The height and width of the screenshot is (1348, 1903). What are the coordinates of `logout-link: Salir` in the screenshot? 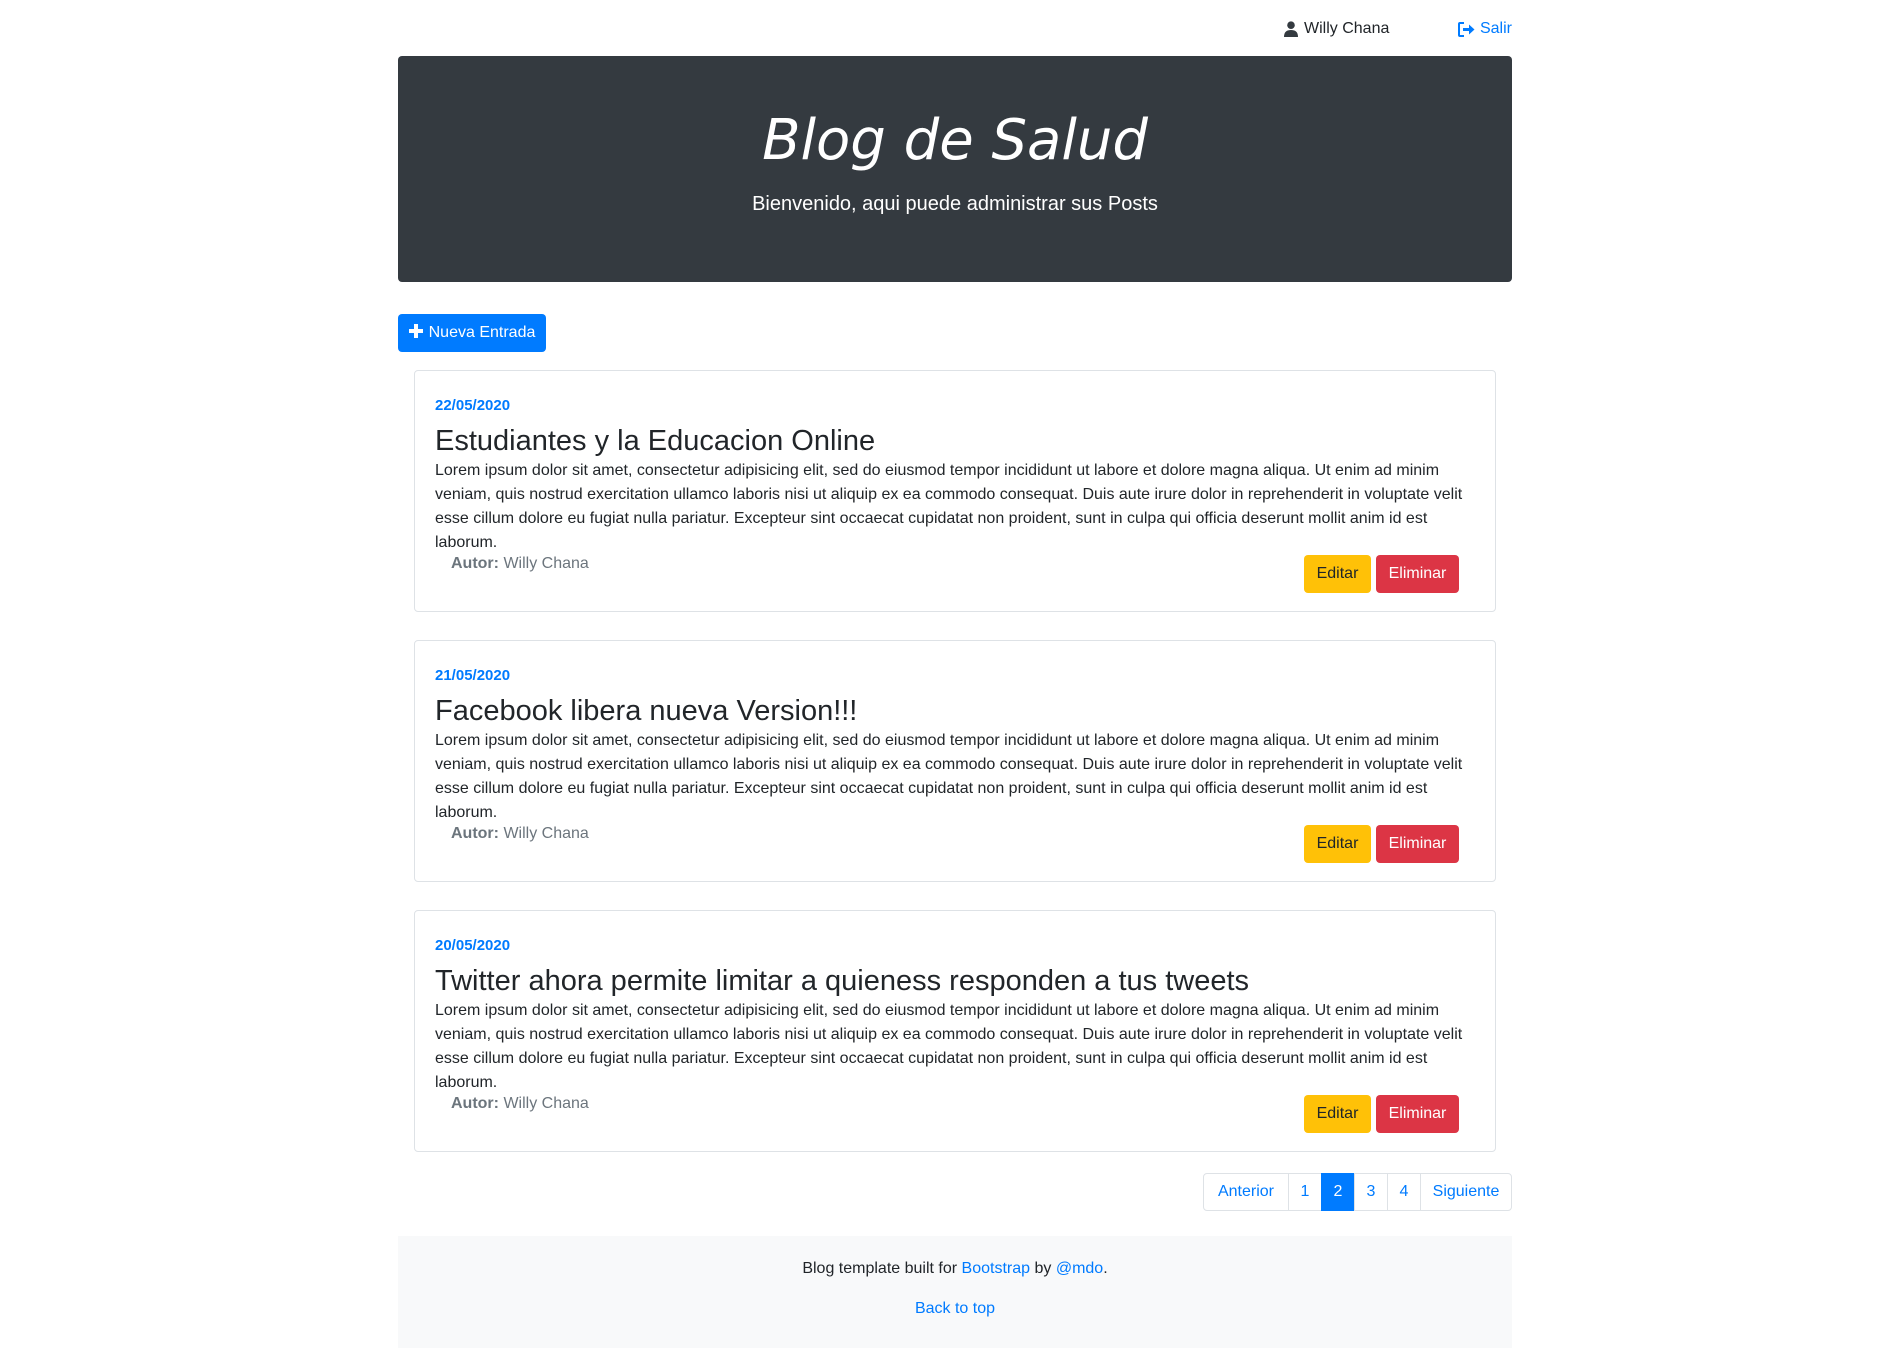 It's located at (1484, 29).